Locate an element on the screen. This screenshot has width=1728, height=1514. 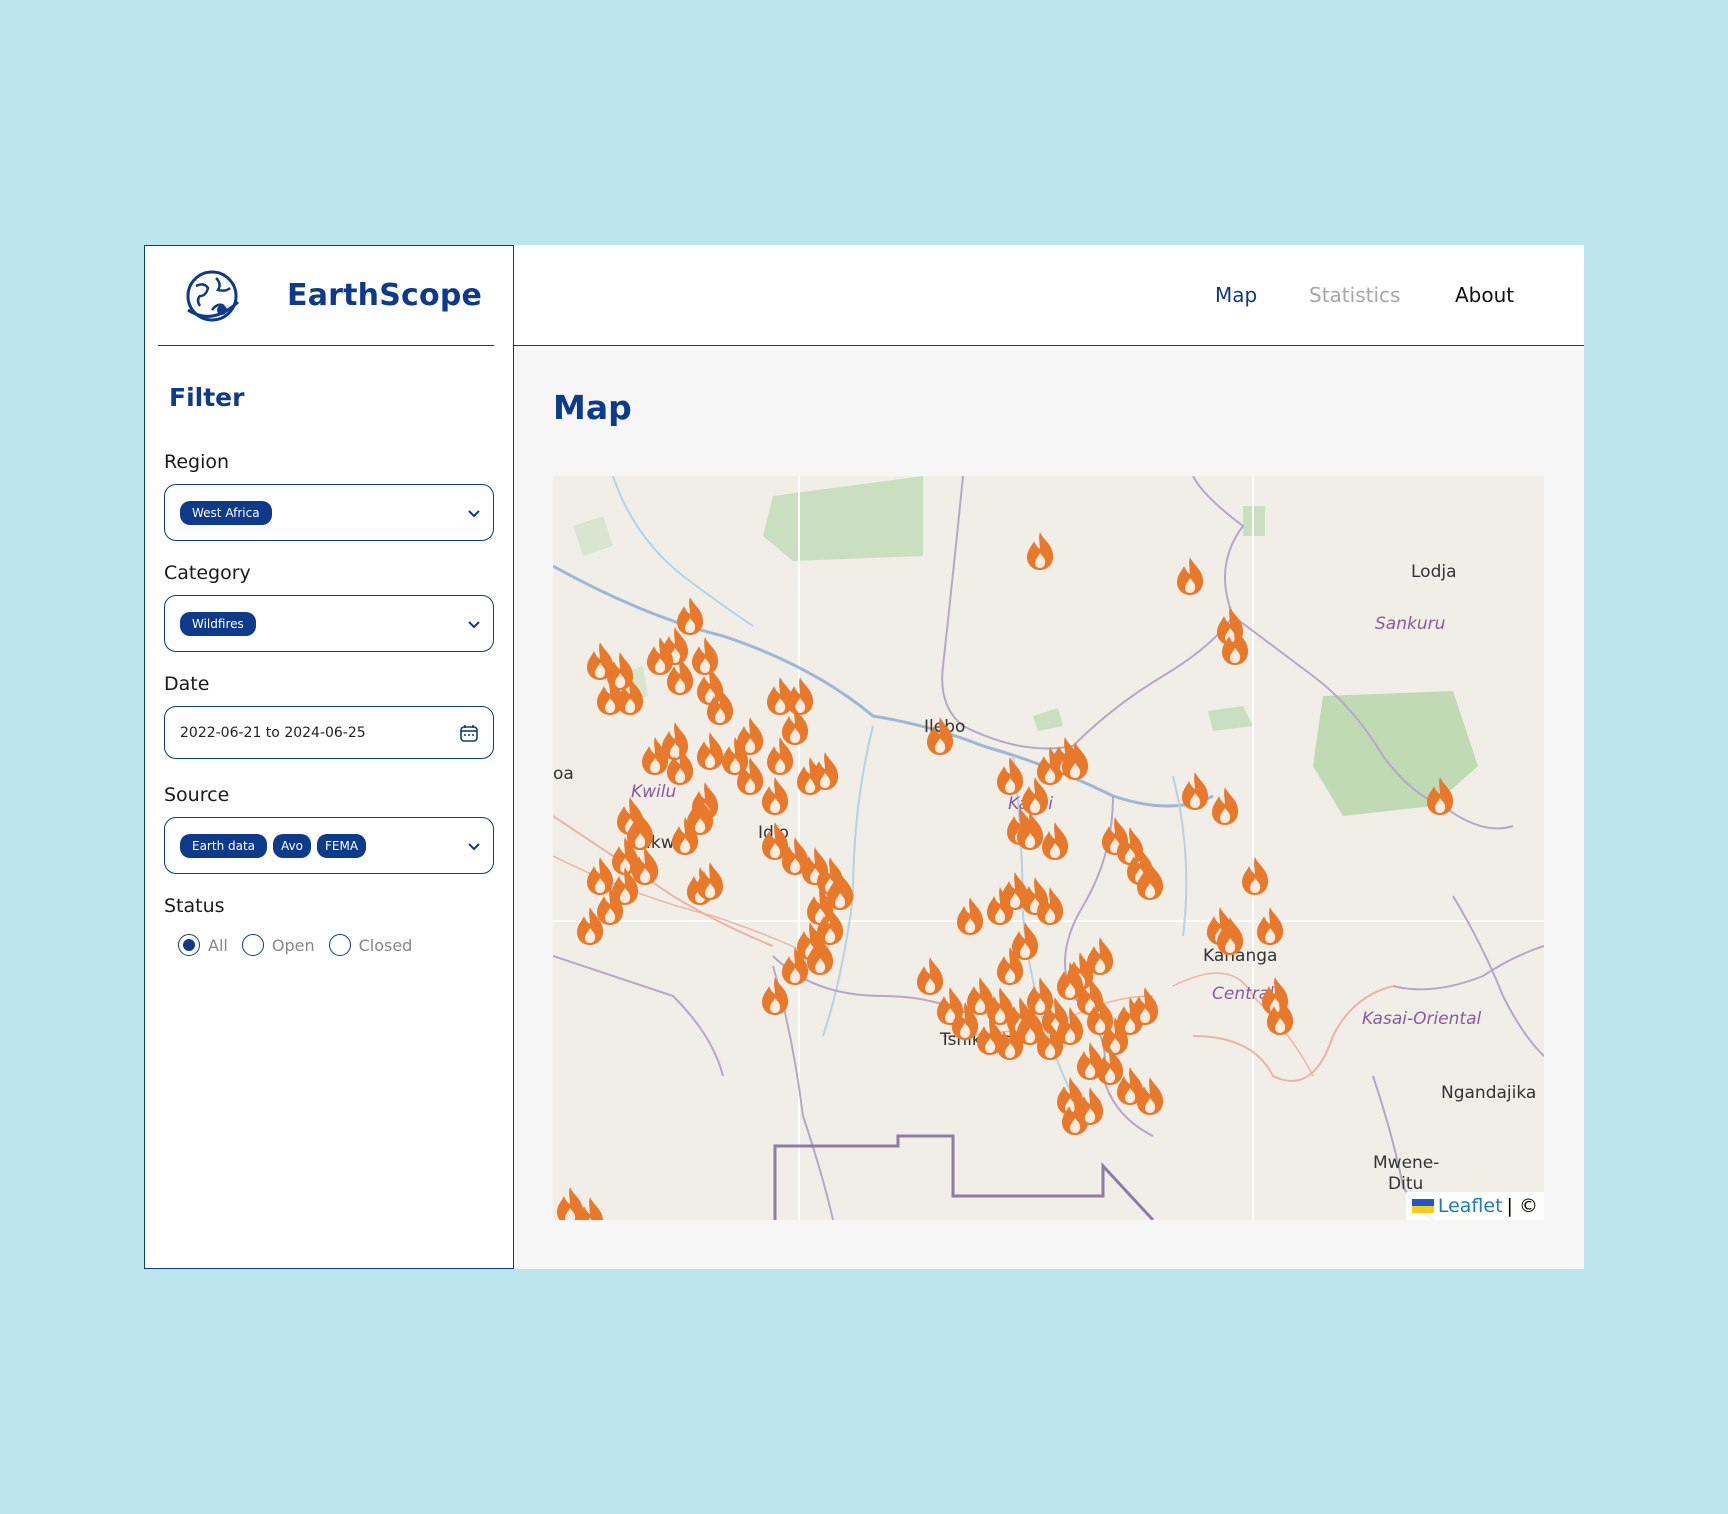
map-label: Kasai-Oriental is located at coordinates (1422, 1019).